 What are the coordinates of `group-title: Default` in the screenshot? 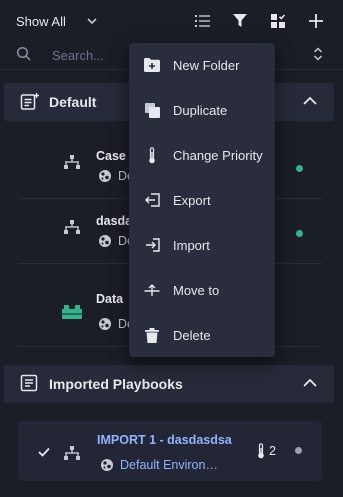 It's located at (73, 102).